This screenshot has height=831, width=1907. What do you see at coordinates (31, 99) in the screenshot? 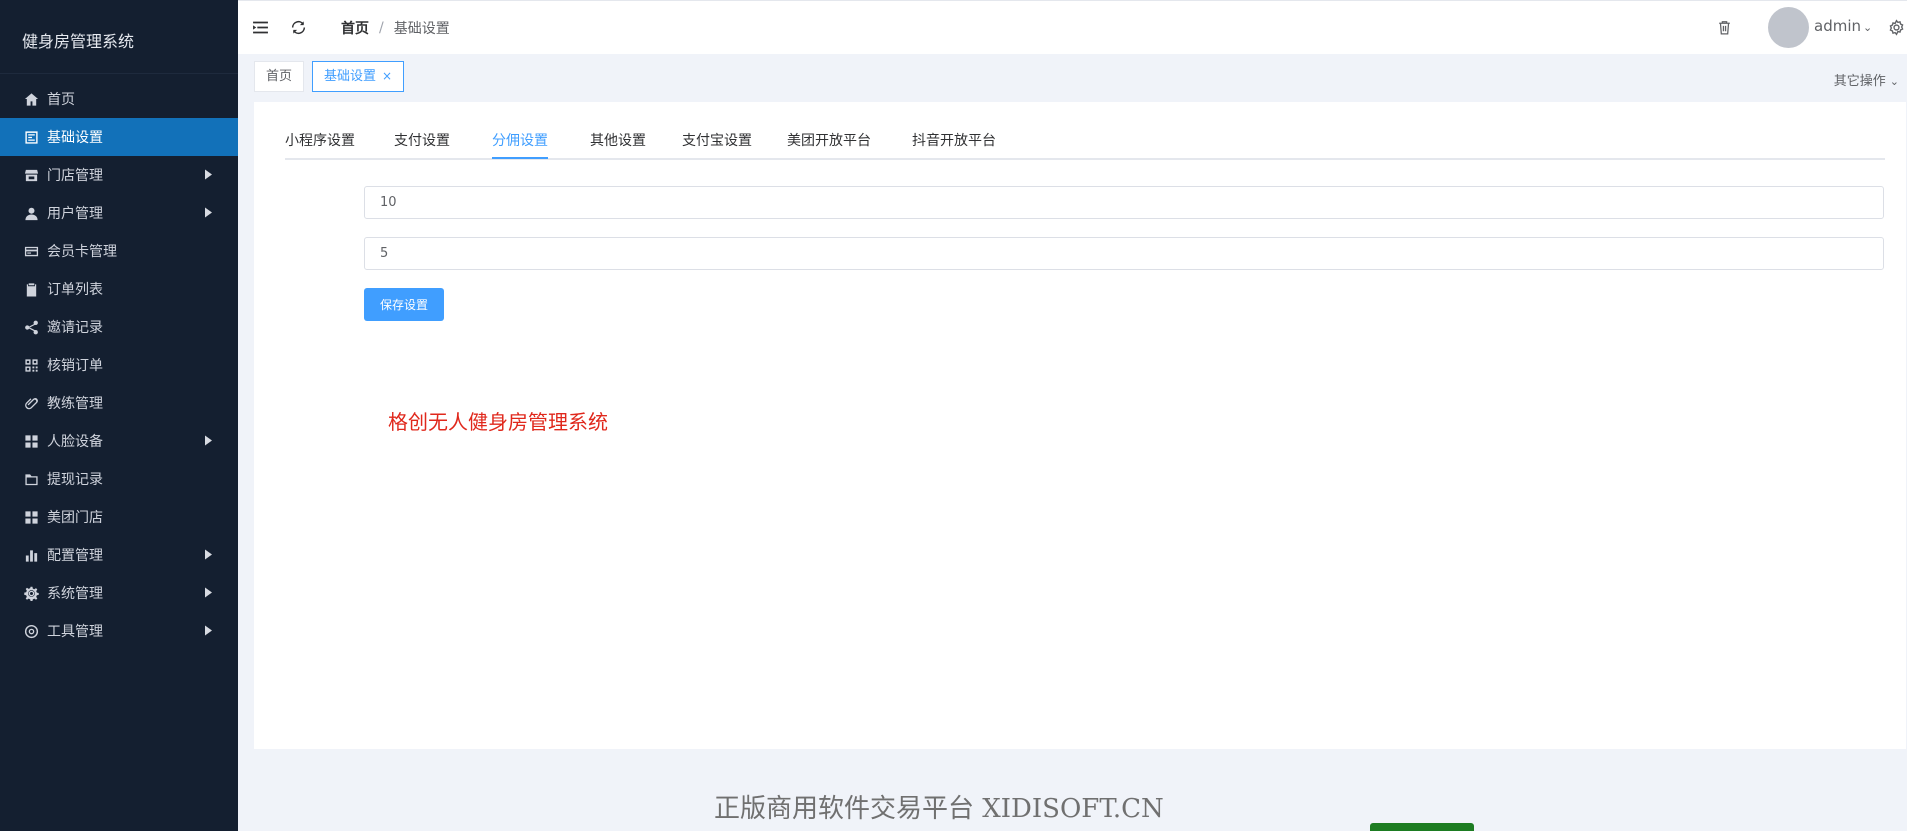
I see `home-icon` at bounding box center [31, 99].